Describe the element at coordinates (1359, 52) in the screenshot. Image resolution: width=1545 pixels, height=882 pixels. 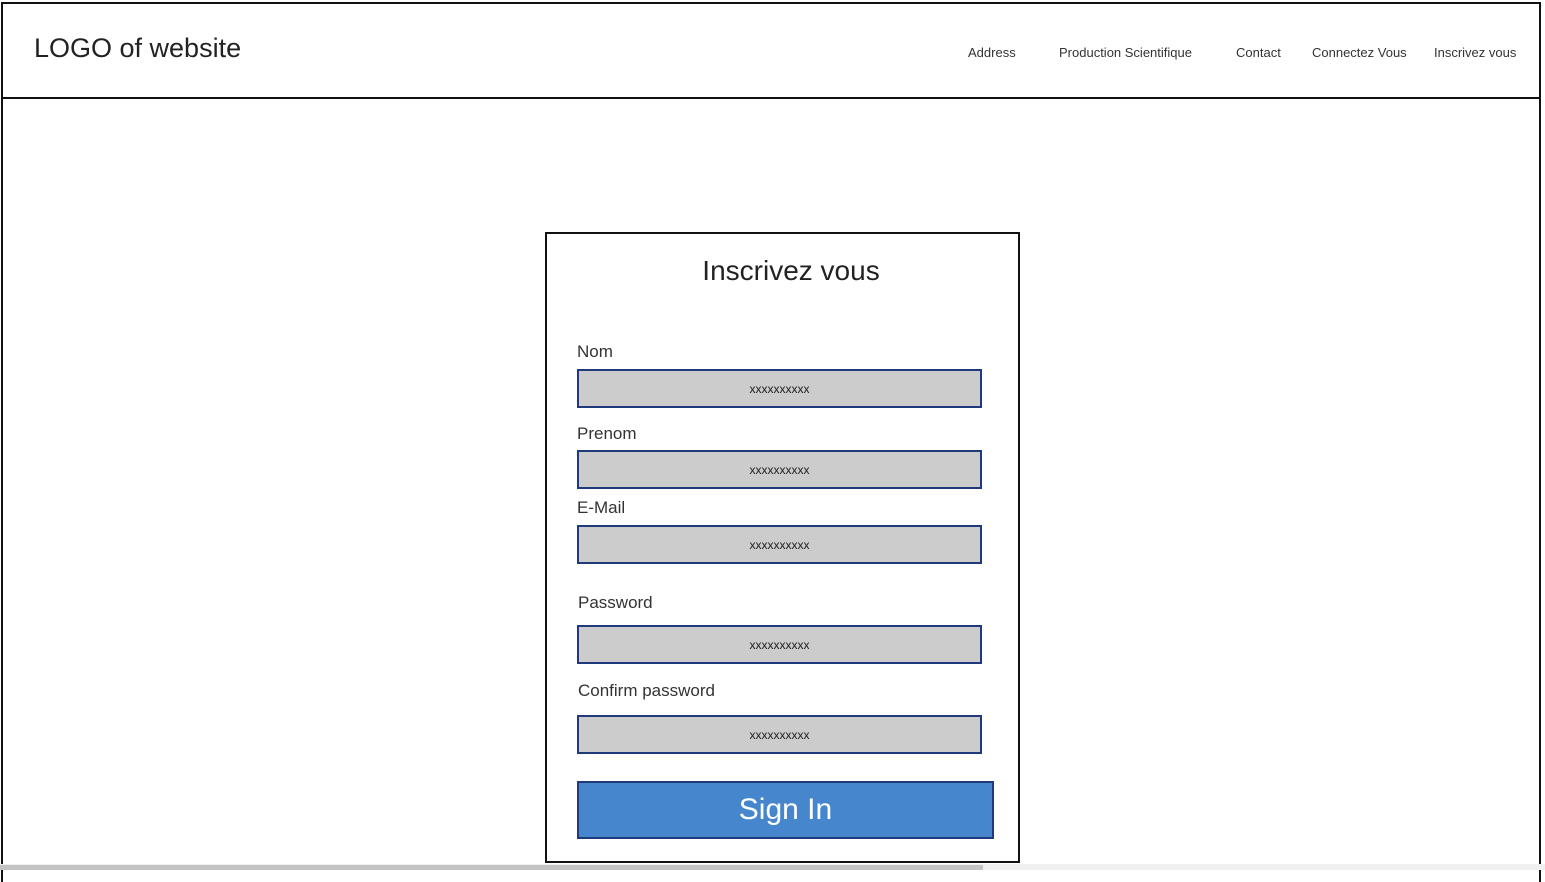
I see `nav-item-connectez-vous: Connectez Vous` at that location.